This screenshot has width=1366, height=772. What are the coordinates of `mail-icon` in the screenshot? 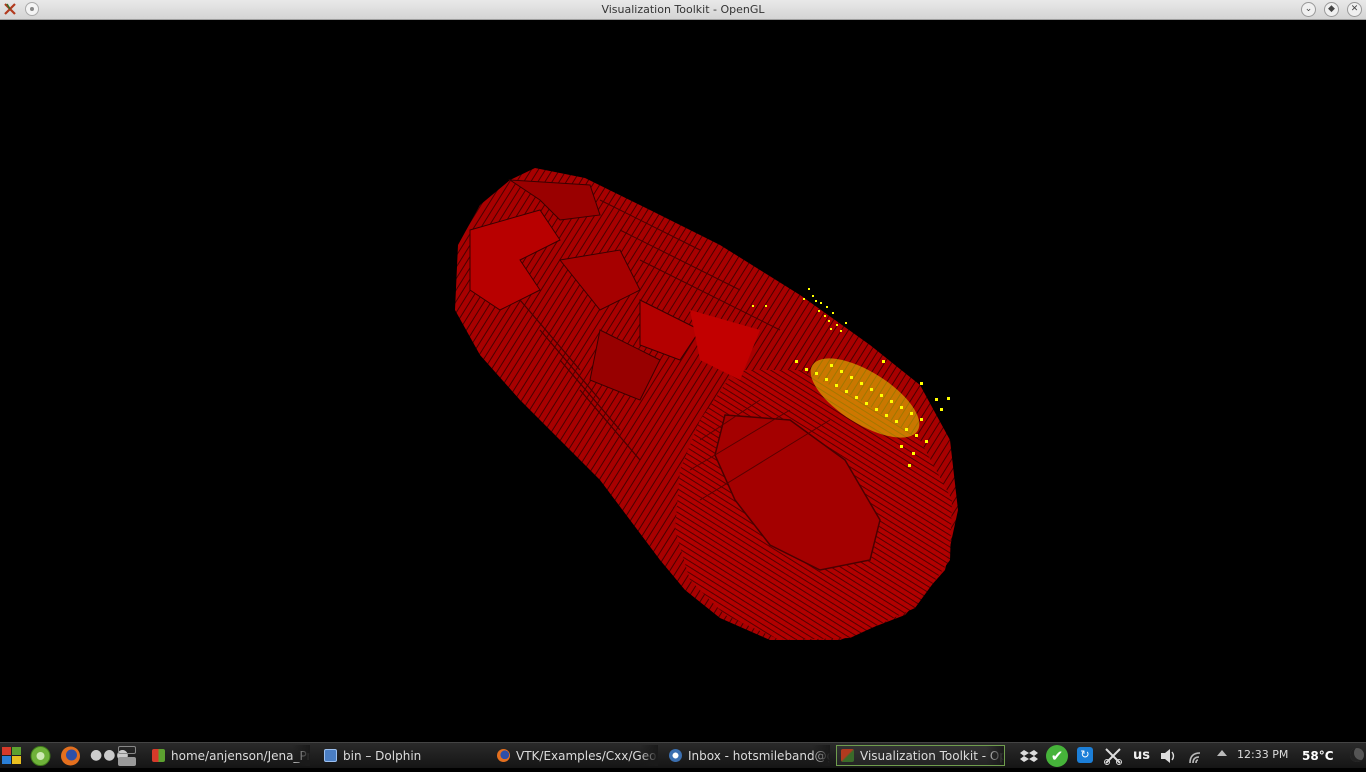 It's located at (675, 755).